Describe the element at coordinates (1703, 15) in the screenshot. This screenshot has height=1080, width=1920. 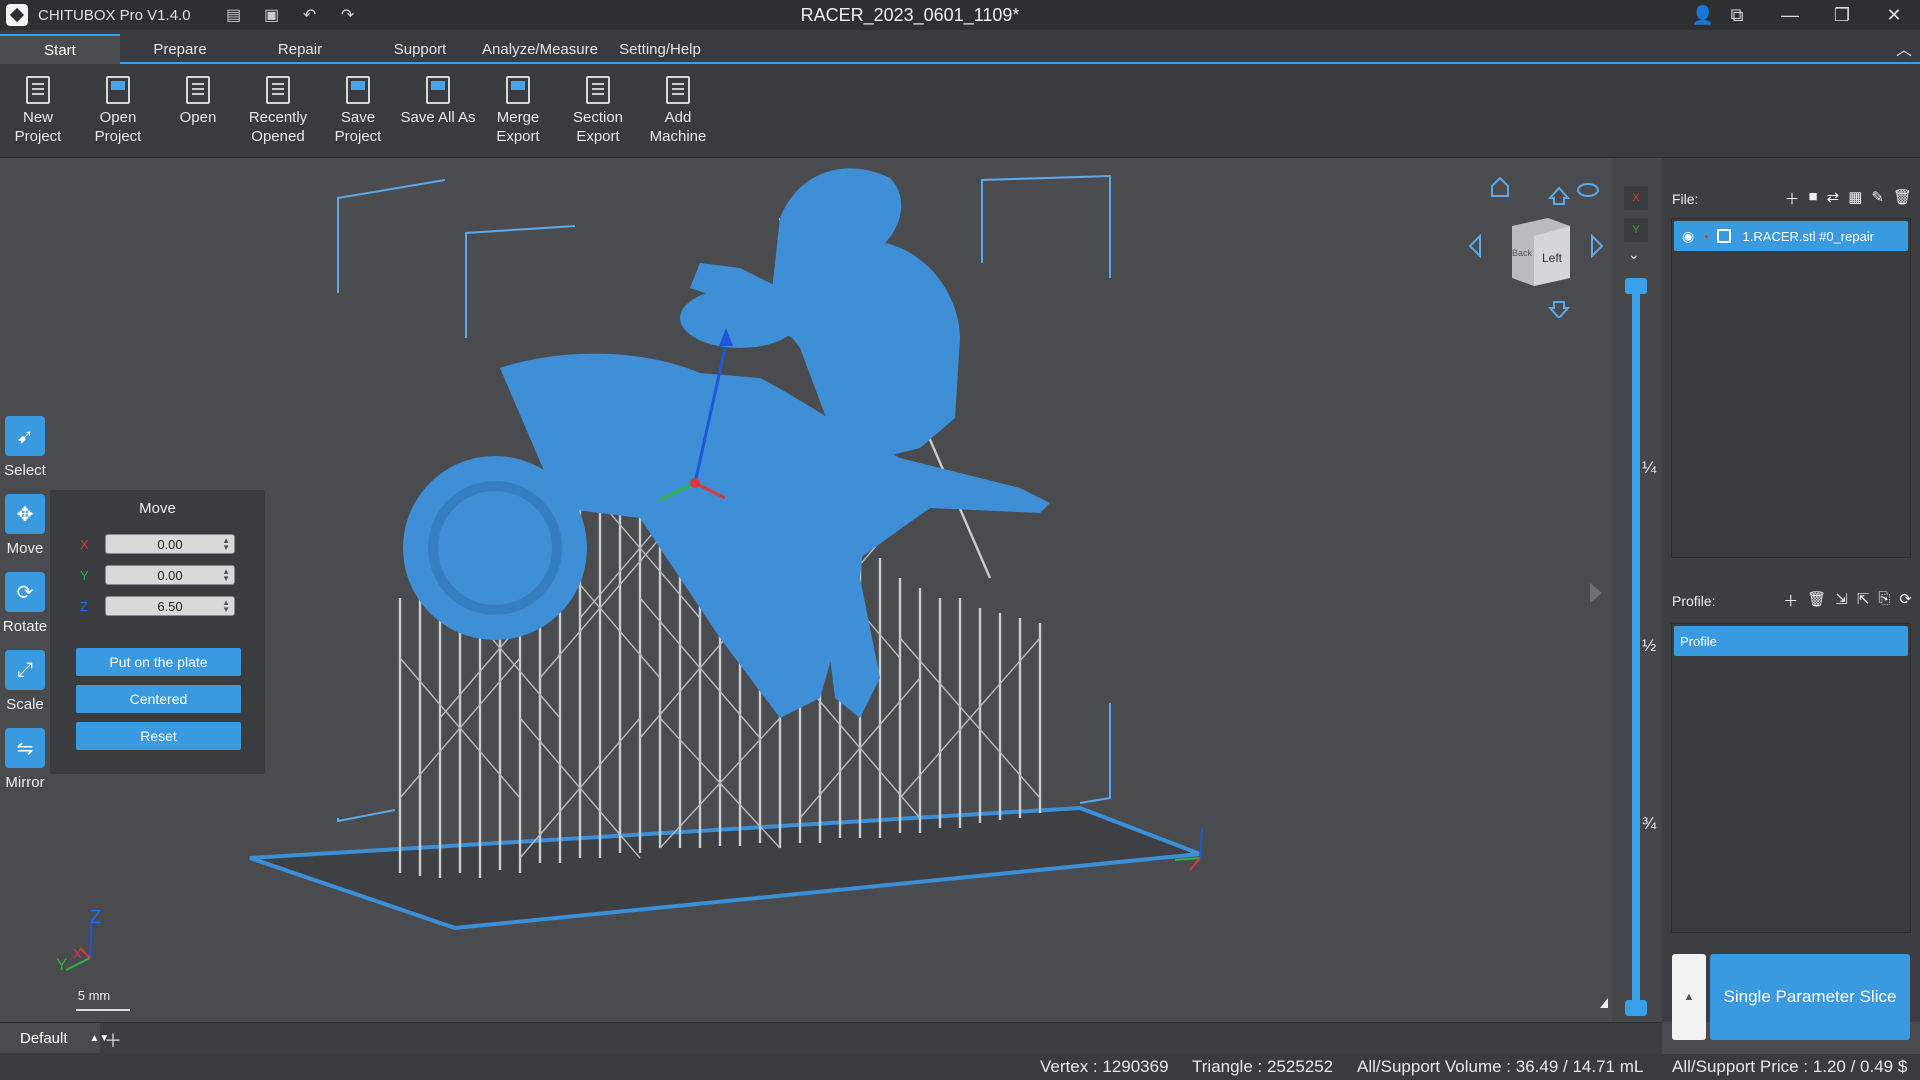
I see `account-icon: 👤` at that location.